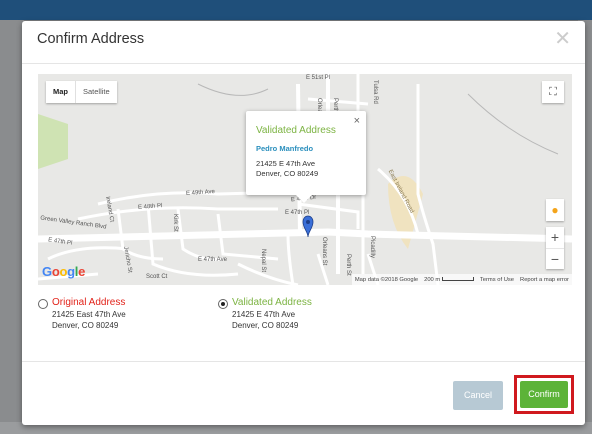  What do you see at coordinates (296, 10) in the screenshot?
I see `top-bar` at bounding box center [296, 10].